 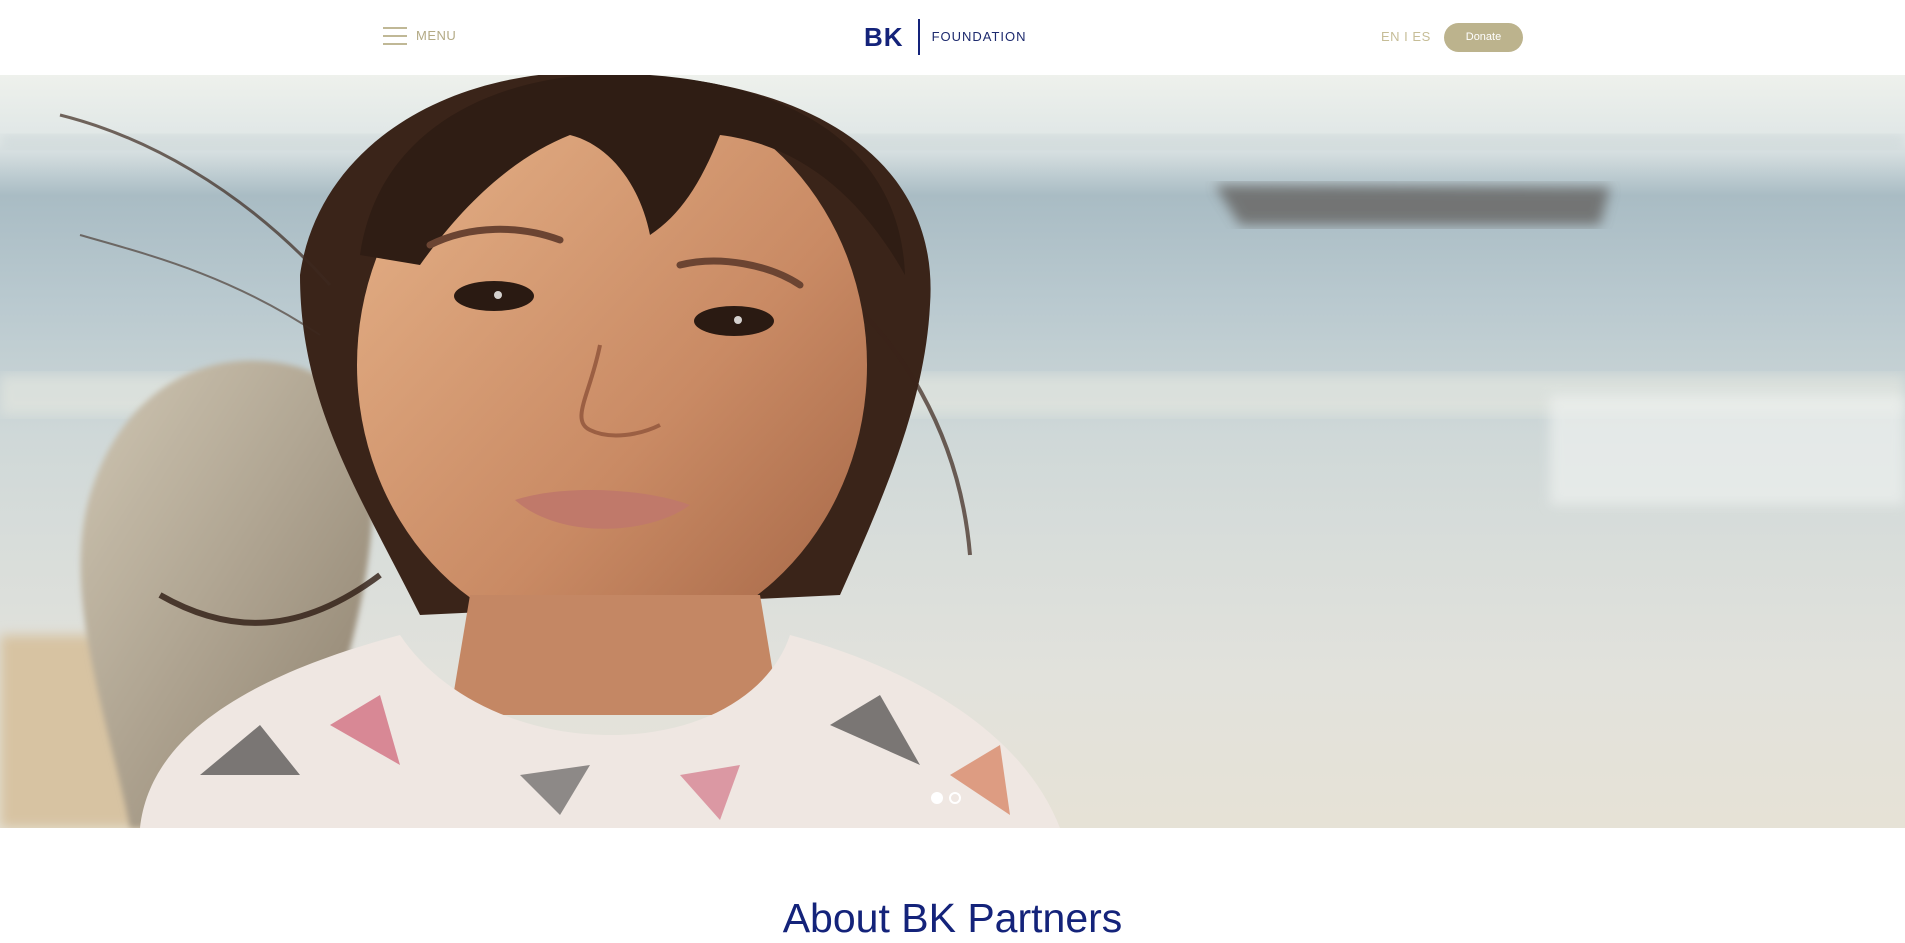 I want to click on language-switch: EN I ES, so click(x=1406, y=37).